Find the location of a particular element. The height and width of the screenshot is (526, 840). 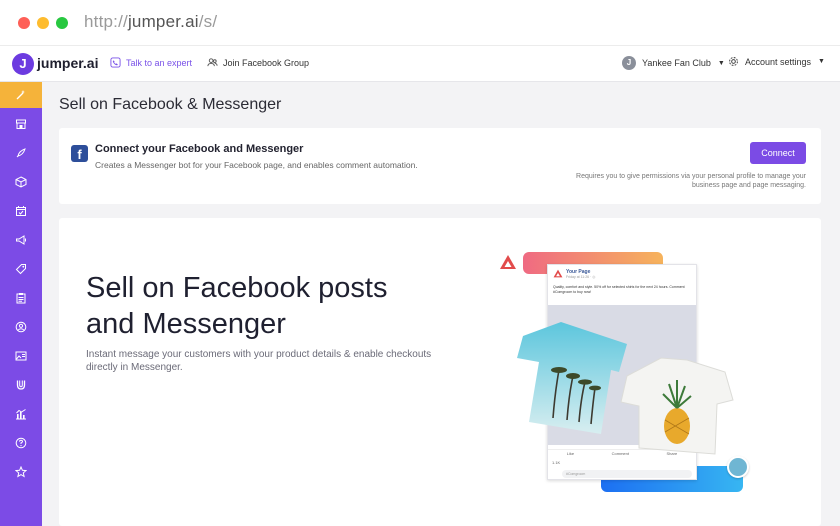

sidebar-item-products is located at coordinates (21, 182).